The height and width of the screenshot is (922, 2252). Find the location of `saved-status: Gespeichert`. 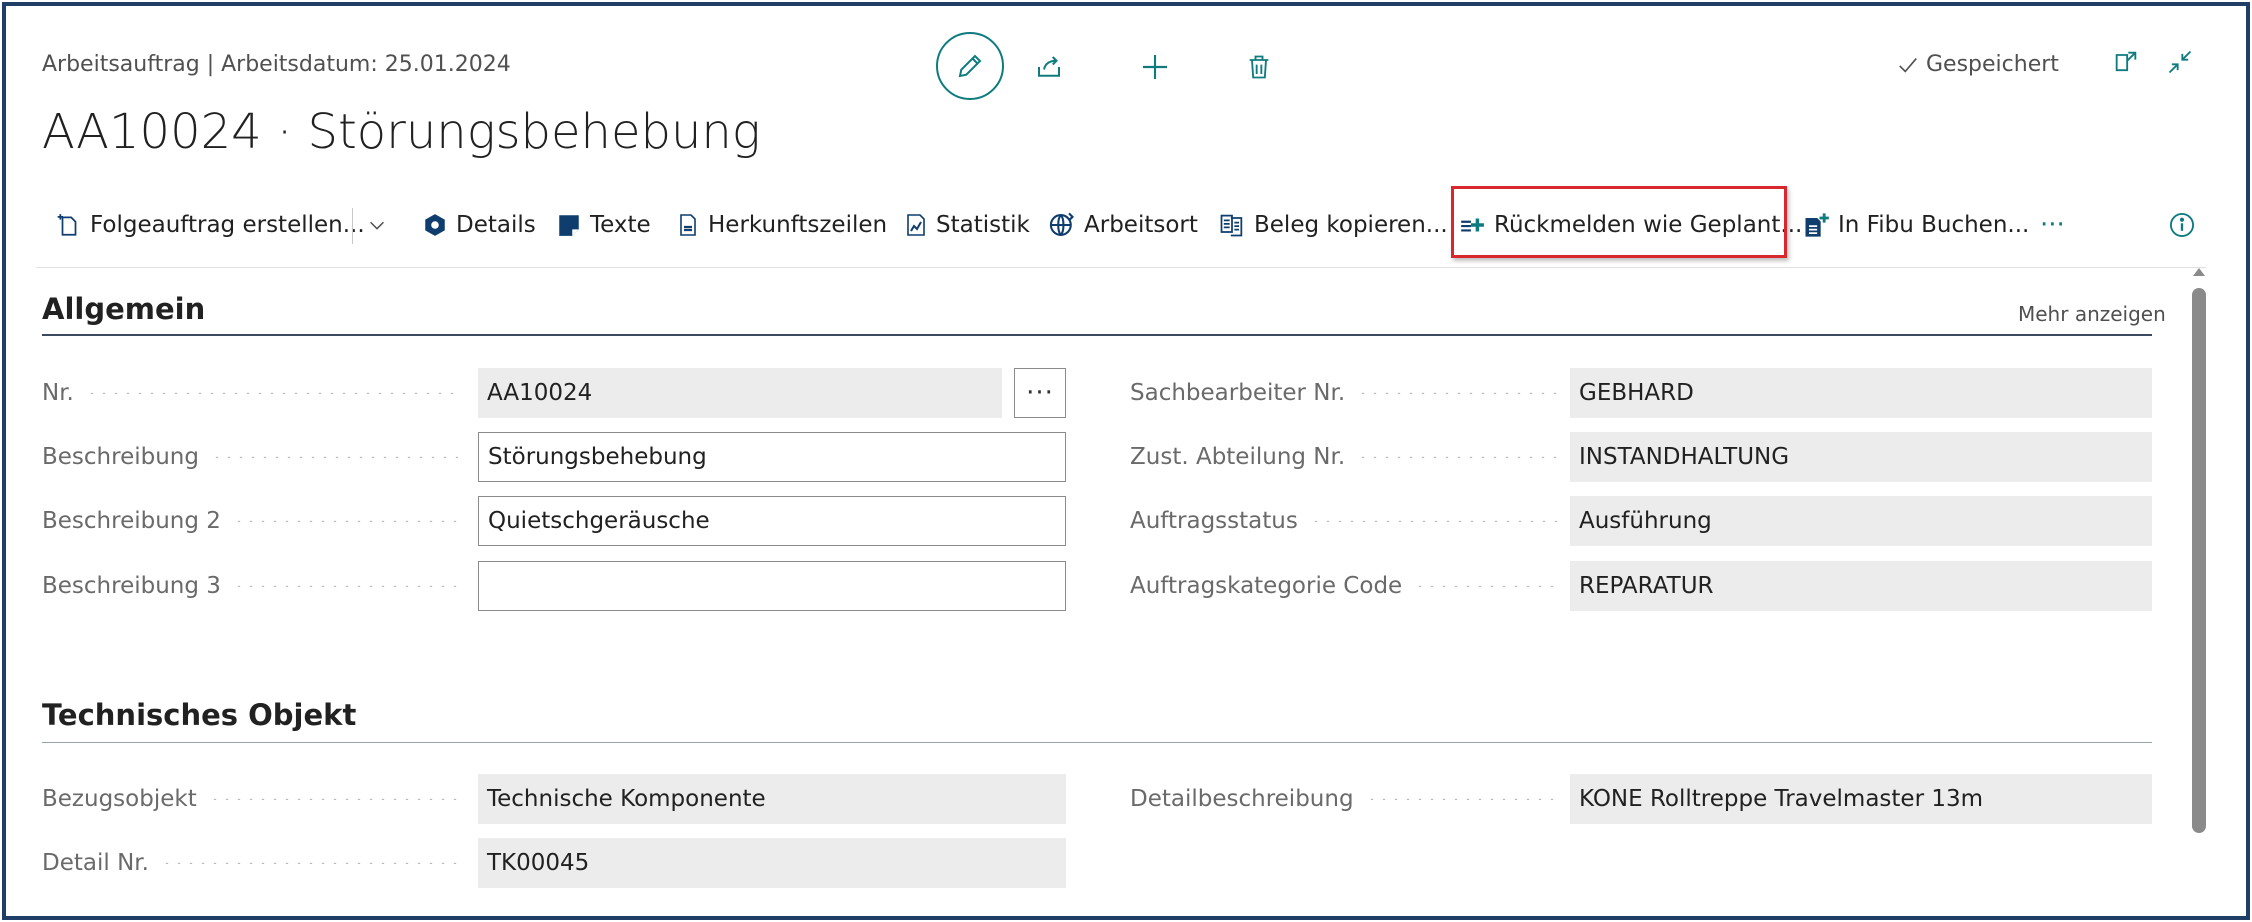

saved-status: Gespeichert is located at coordinates (1977, 64).